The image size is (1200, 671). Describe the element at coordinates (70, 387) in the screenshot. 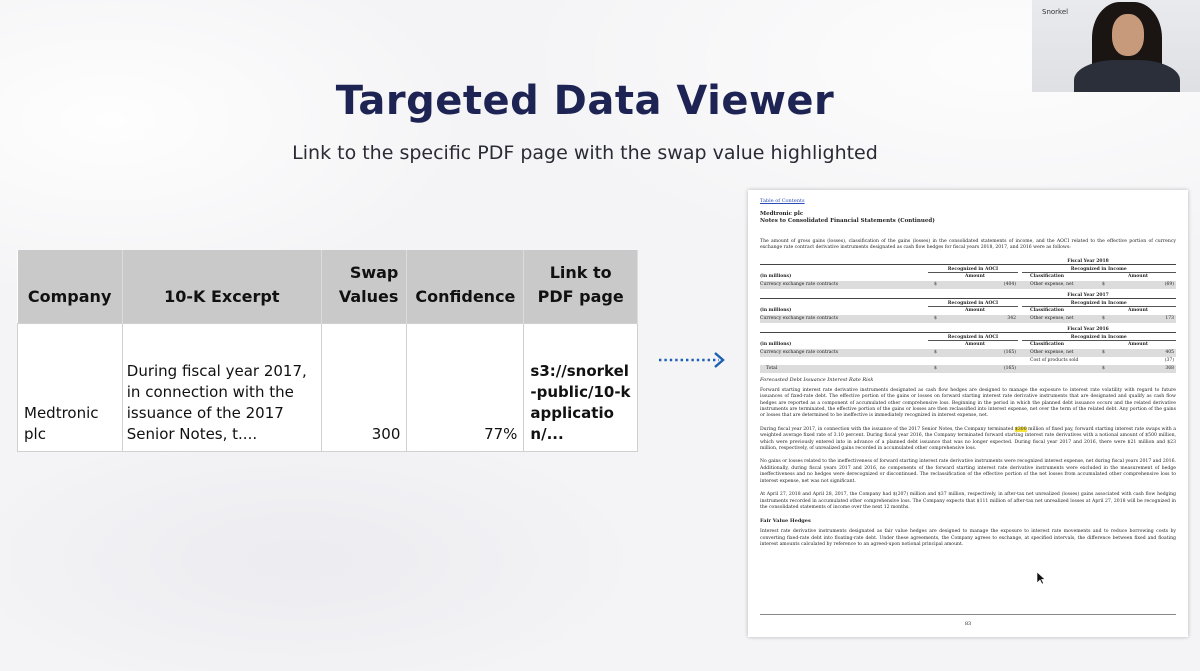

I see `cell-company: Medtronic plc` at that location.